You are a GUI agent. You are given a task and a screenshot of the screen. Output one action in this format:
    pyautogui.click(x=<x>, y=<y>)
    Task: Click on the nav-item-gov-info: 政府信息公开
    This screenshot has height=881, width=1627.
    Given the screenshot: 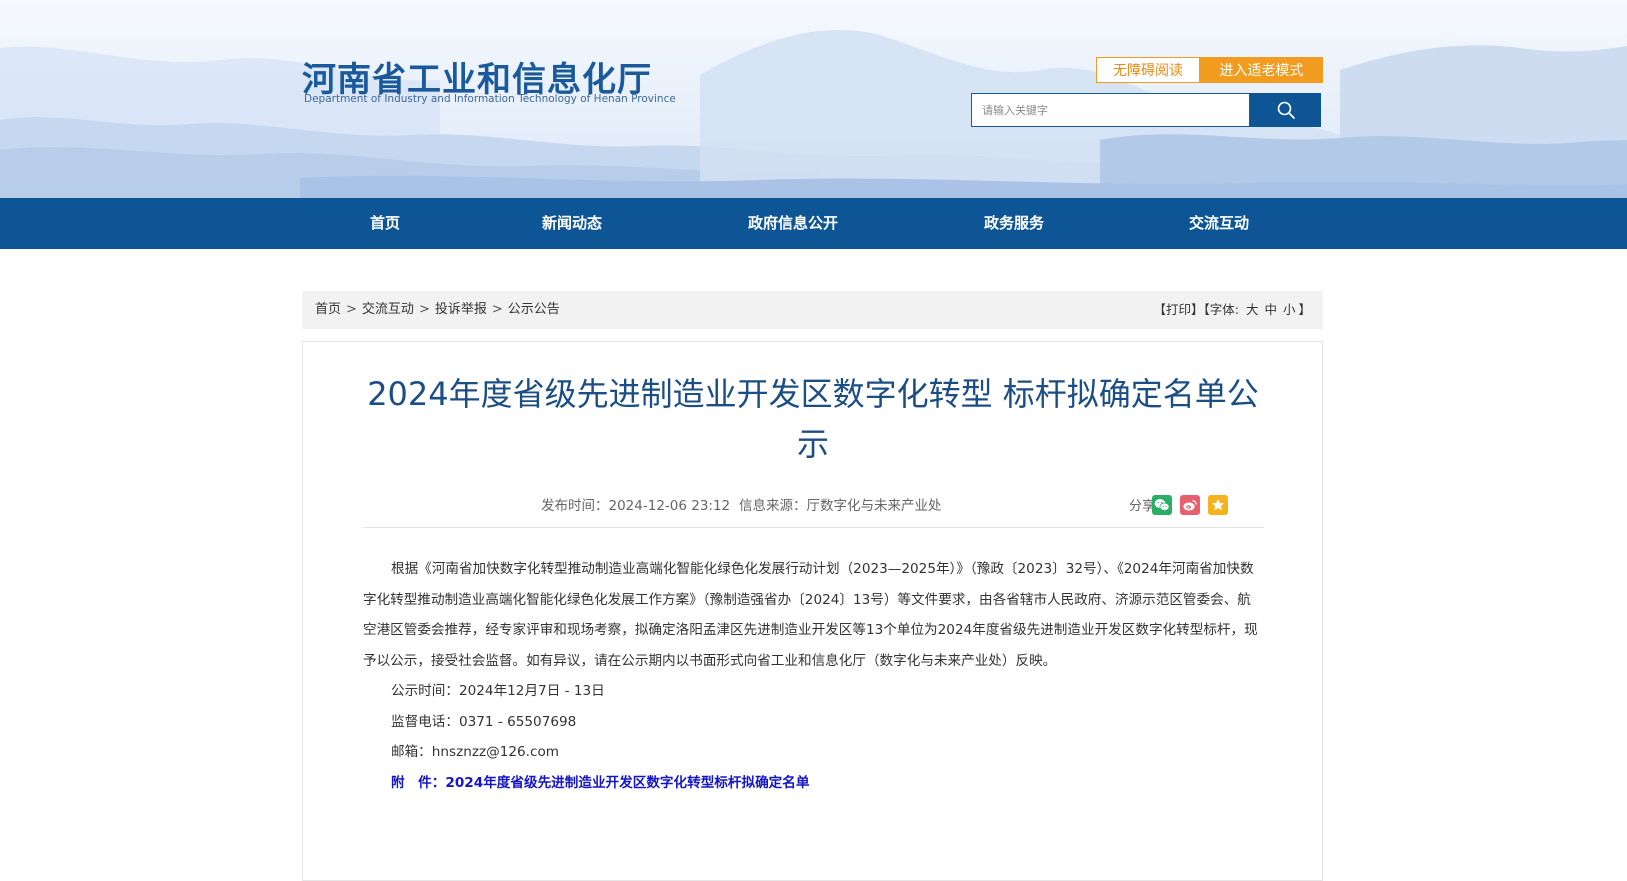 What is the action you would take?
    pyautogui.click(x=793, y=223)
    